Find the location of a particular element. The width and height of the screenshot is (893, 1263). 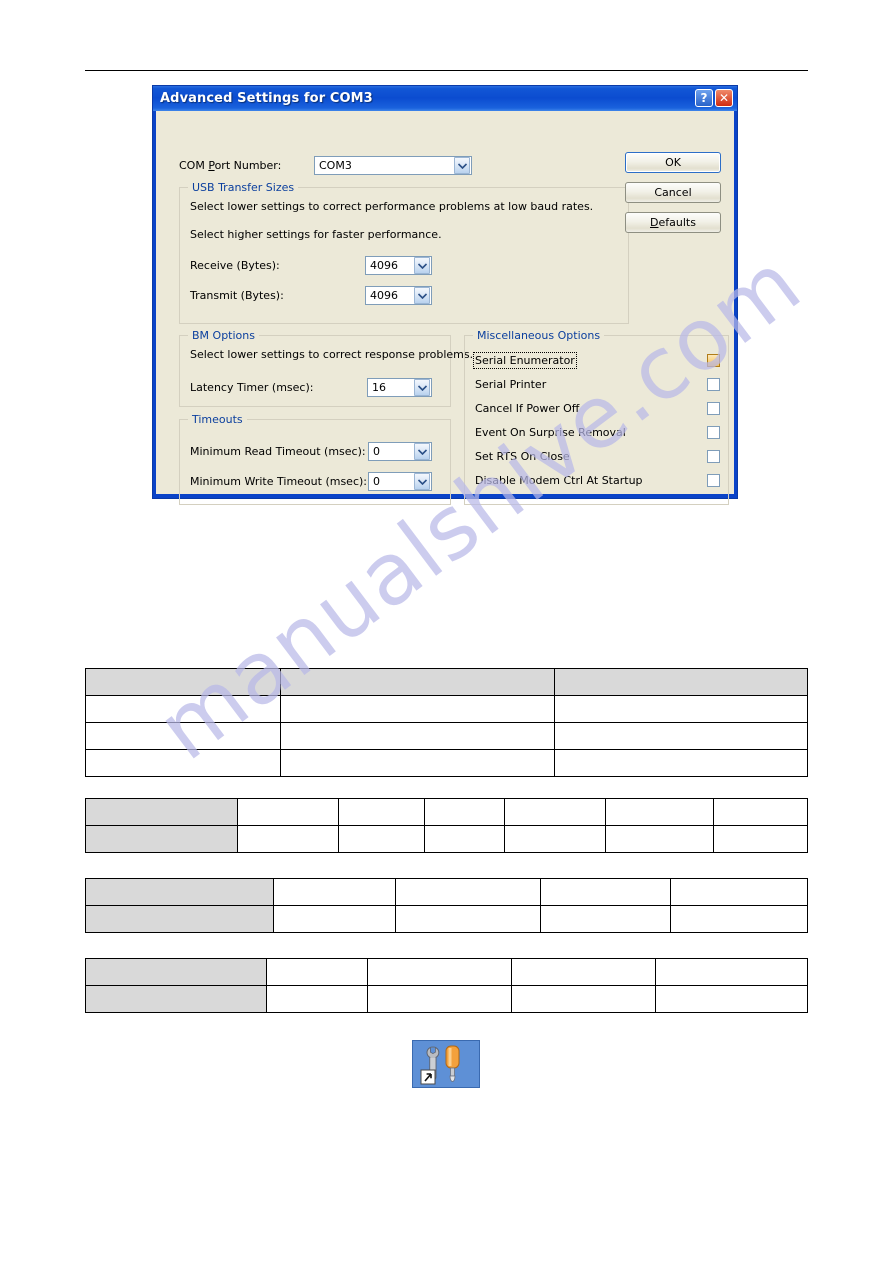

misc-option-label: Disable Modem Ctrl At Startup is located at coordinates (559, 480).